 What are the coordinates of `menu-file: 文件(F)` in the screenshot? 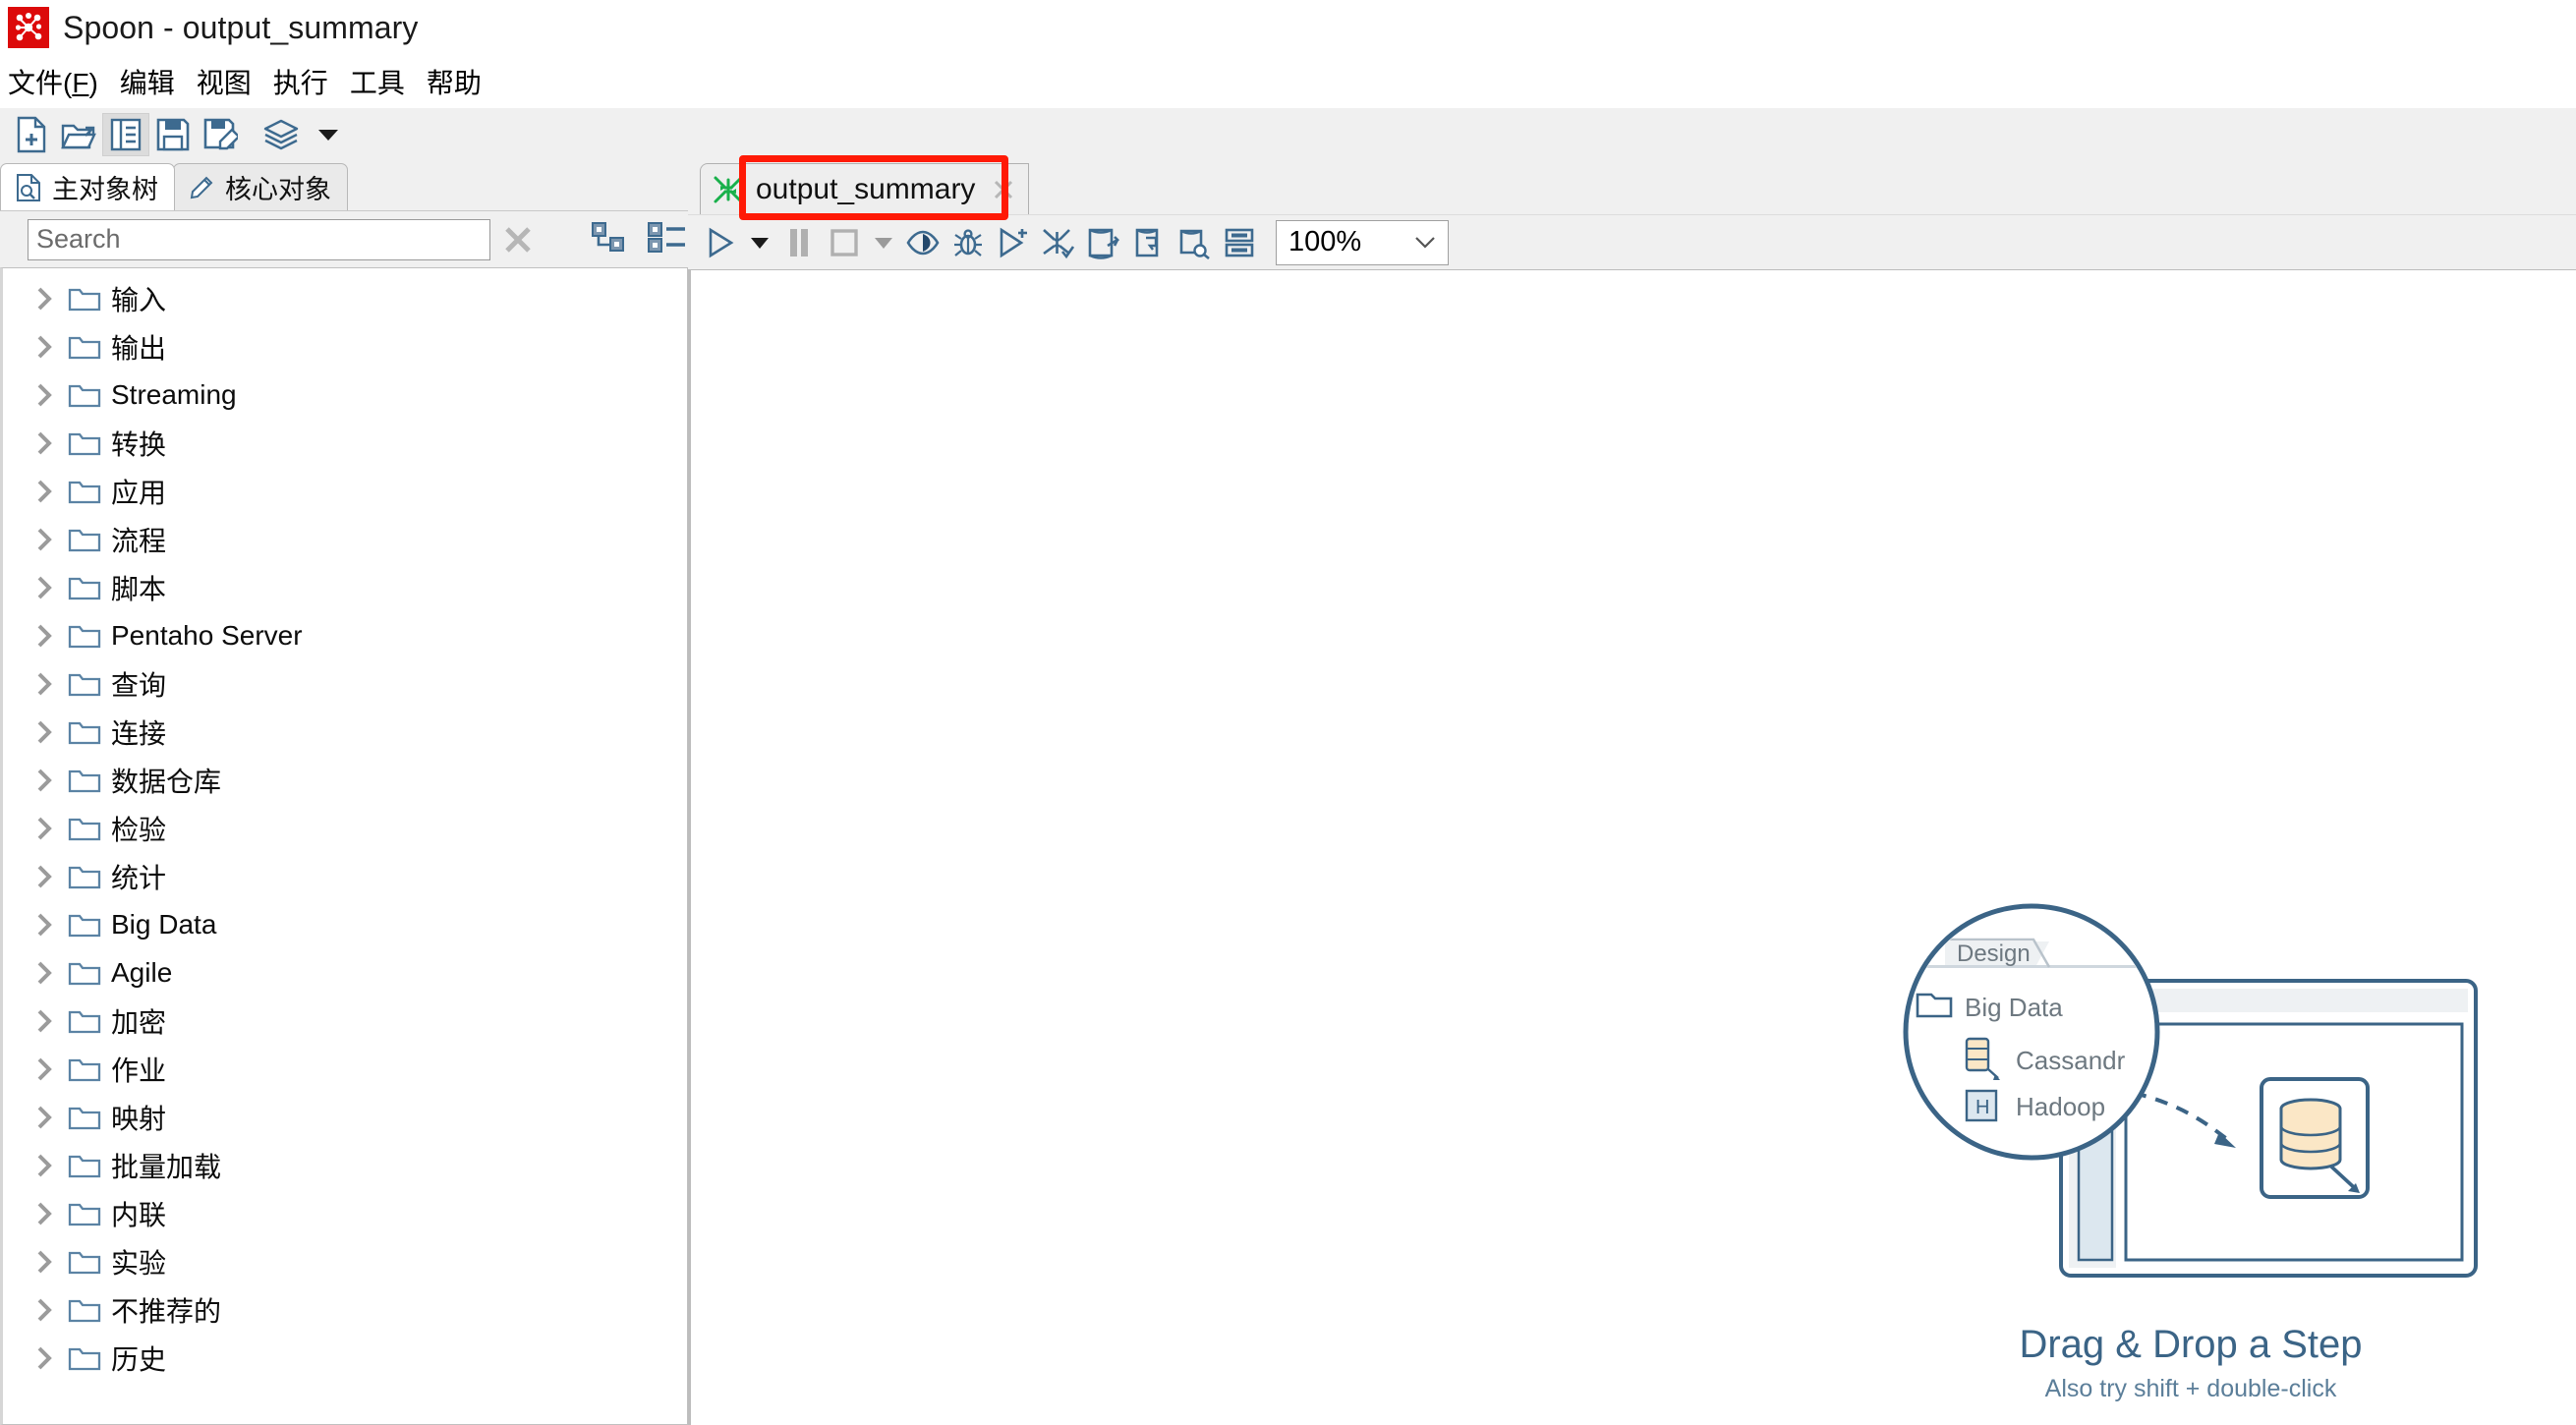 It's located at (59, 81).